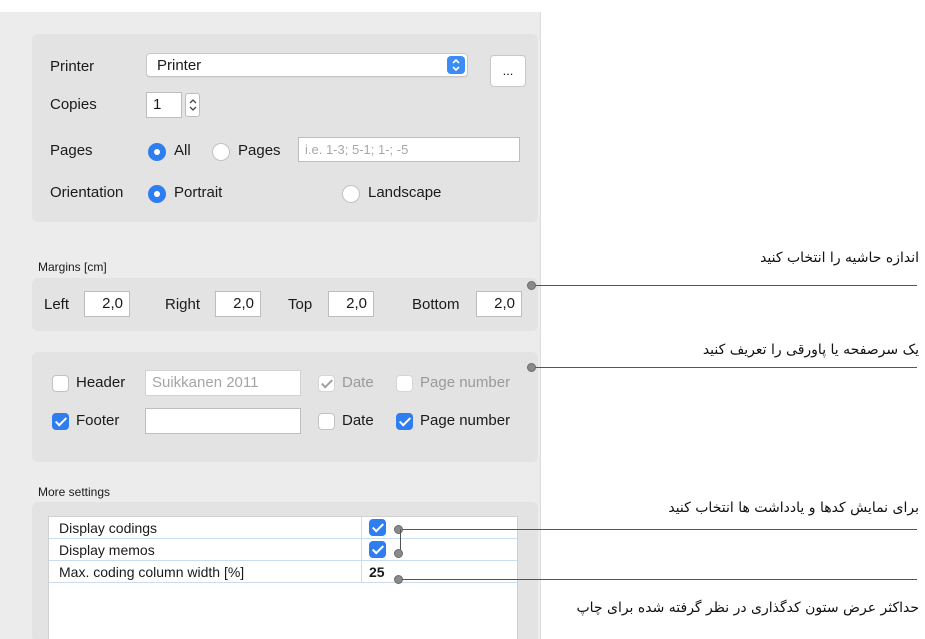  Describe the element at coordinates (101, 382) in the screenshot. I see `header-label: Header` at that location.